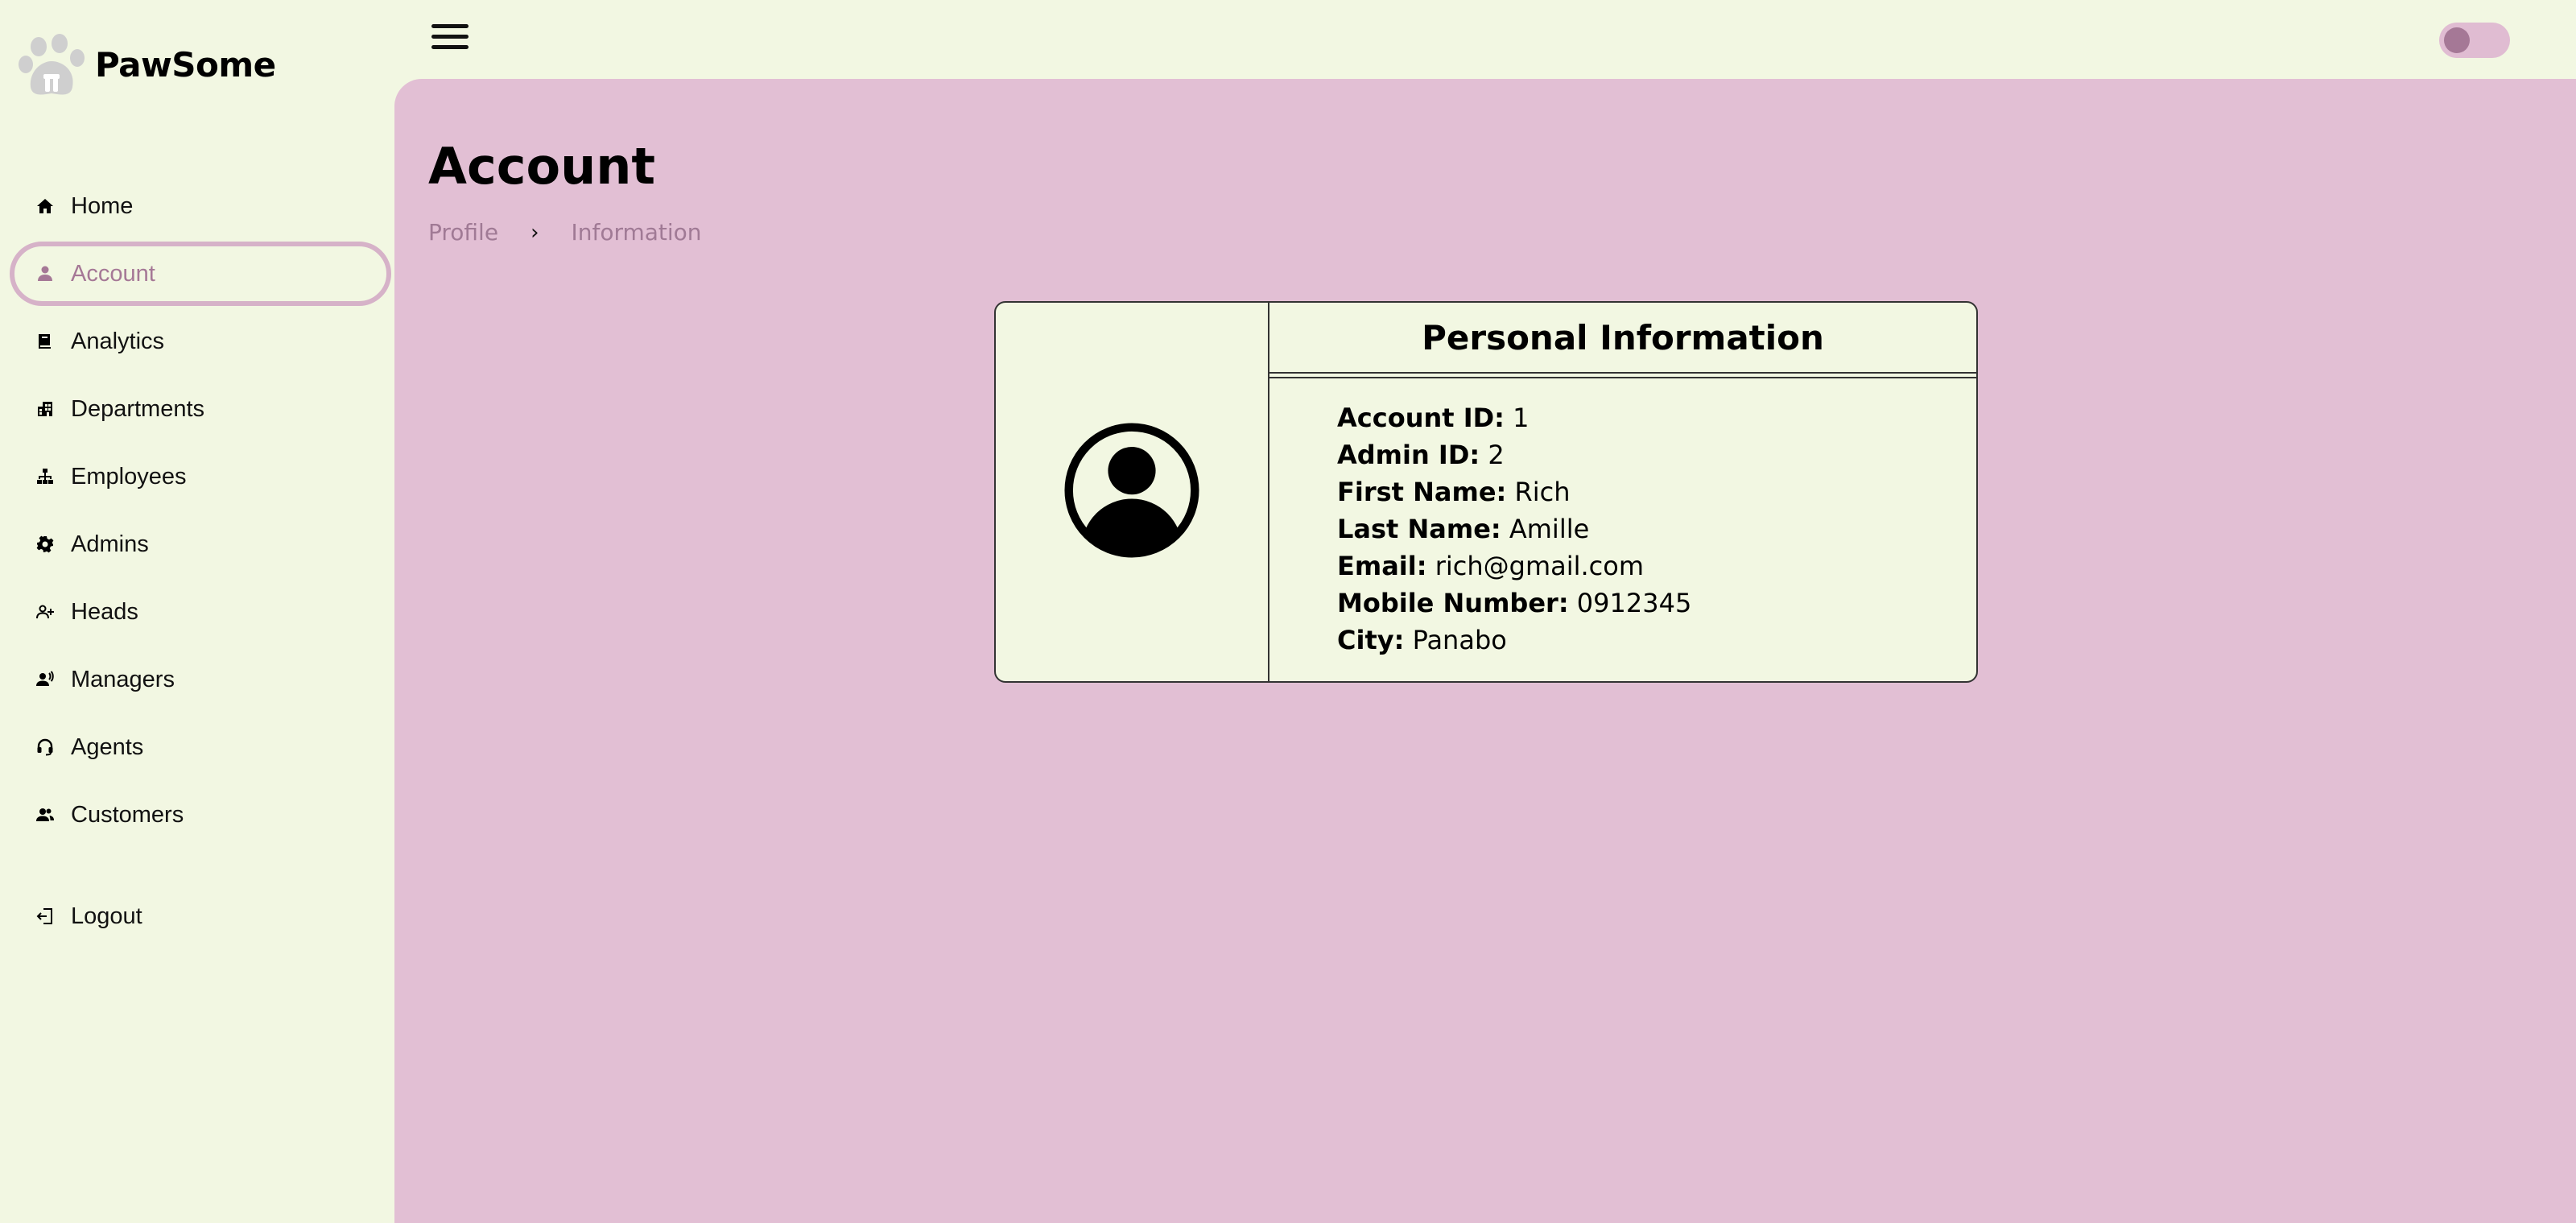 This screenshot has height=1223, width=2576. What do you see at coordinates (1382, 566) in the screenshot?
I see `field-label: Email:` at bounding box center [1382, 566].